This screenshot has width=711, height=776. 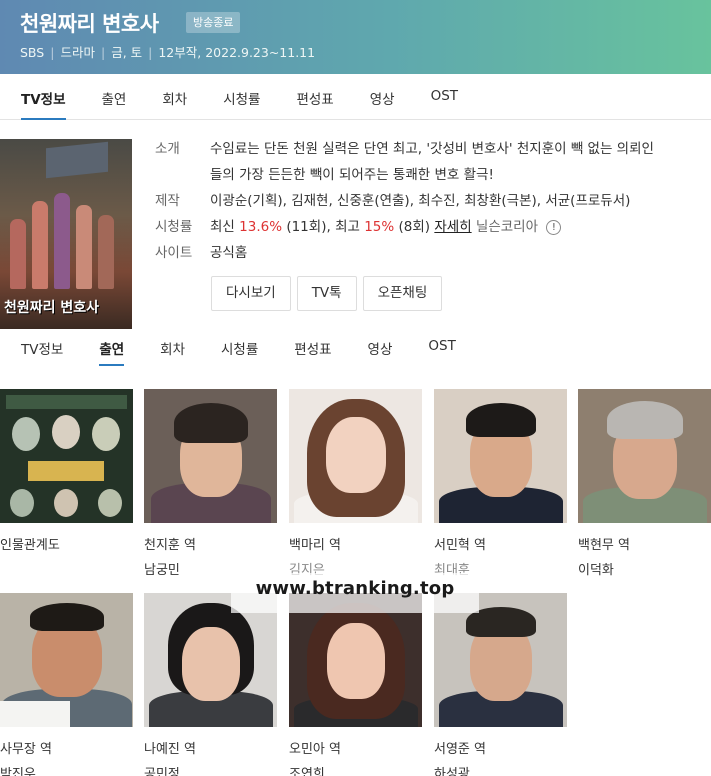 I want to click on cast-role: 서민혁 역, so click(x=500, y=543).